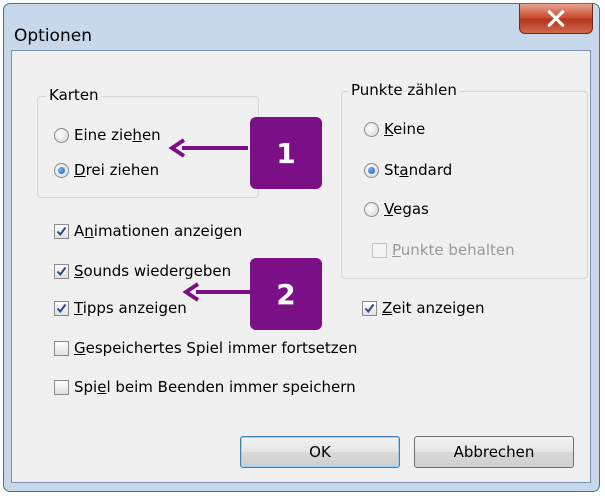  I want to click on callout-badge-1: 1, so click(286, 153).